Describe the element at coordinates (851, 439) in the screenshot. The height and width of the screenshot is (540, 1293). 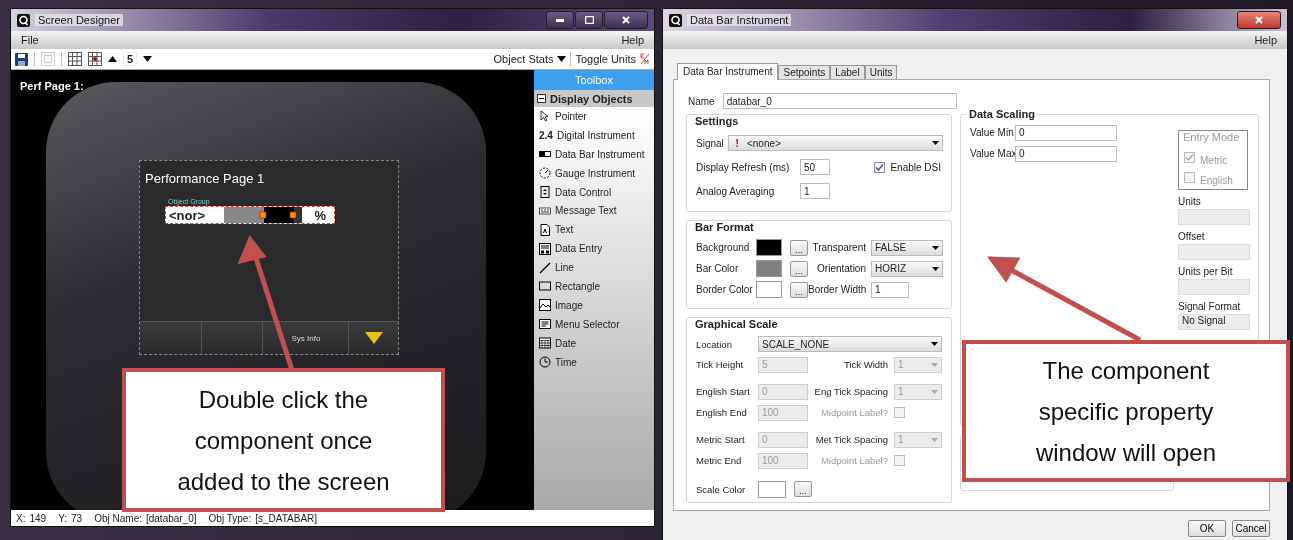
I see `field-label: Met Tick Spacing` at that location.